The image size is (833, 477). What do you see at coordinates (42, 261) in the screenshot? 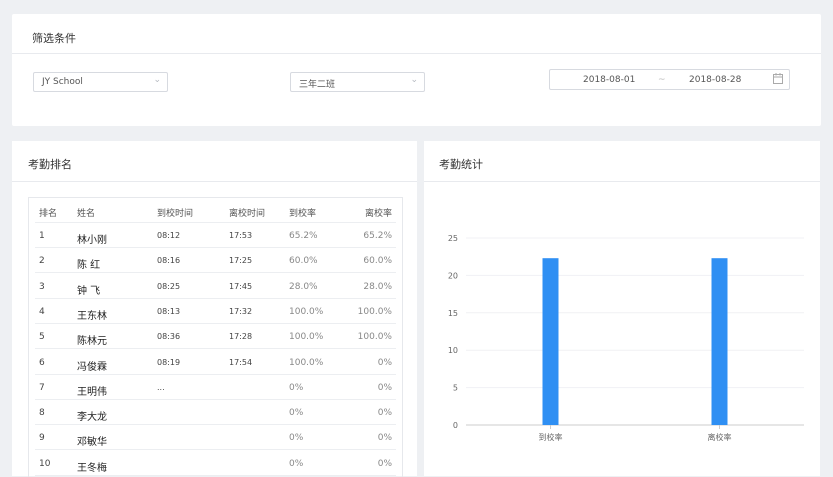
I see `rank-cell: 2` at bounding box center [42, 261].